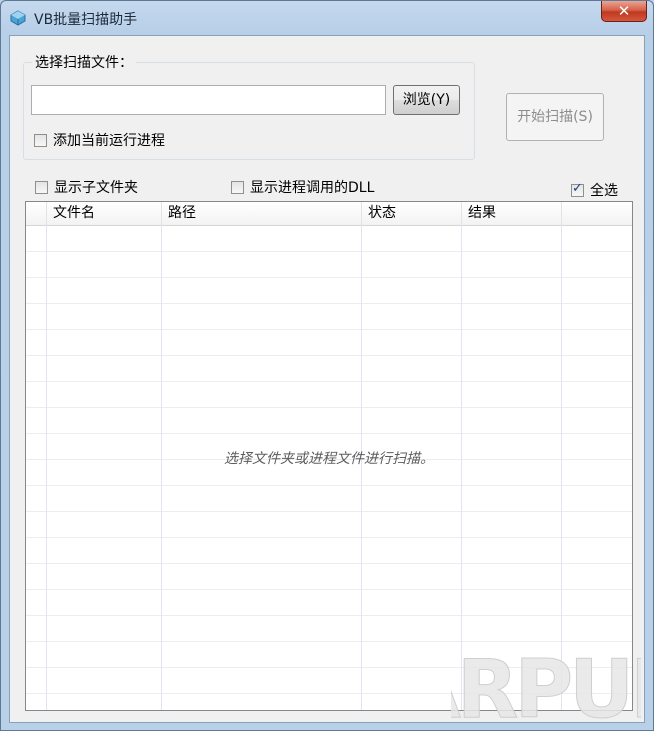 This screenshot has height=731, width=654. I want to click on add-running-process-checkbox: 添加当前运行进程, so click(99, 140).